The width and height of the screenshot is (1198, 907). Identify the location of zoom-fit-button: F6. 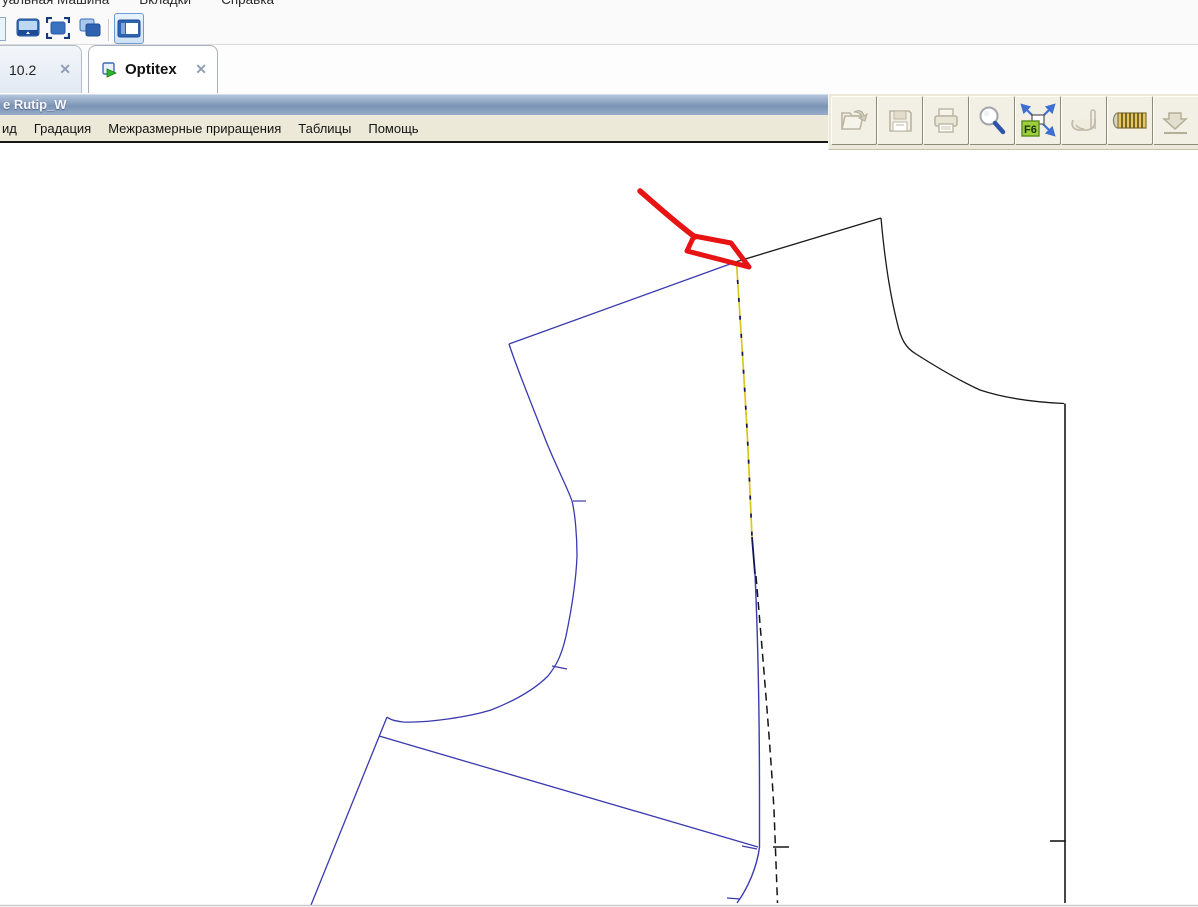
(1038, 120).